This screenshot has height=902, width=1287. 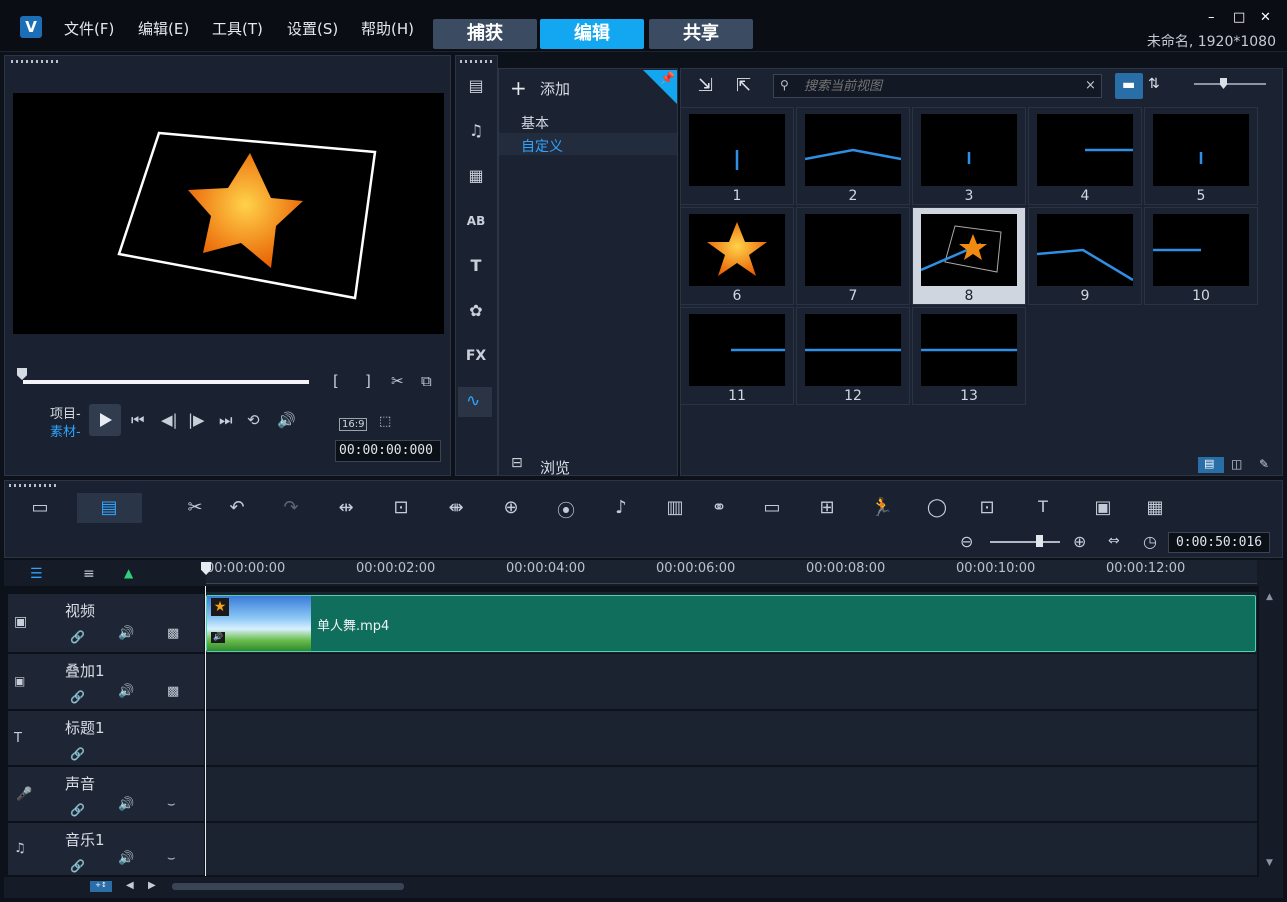 I want to click on thumb-size-slider, so click(x=1230, y=84).